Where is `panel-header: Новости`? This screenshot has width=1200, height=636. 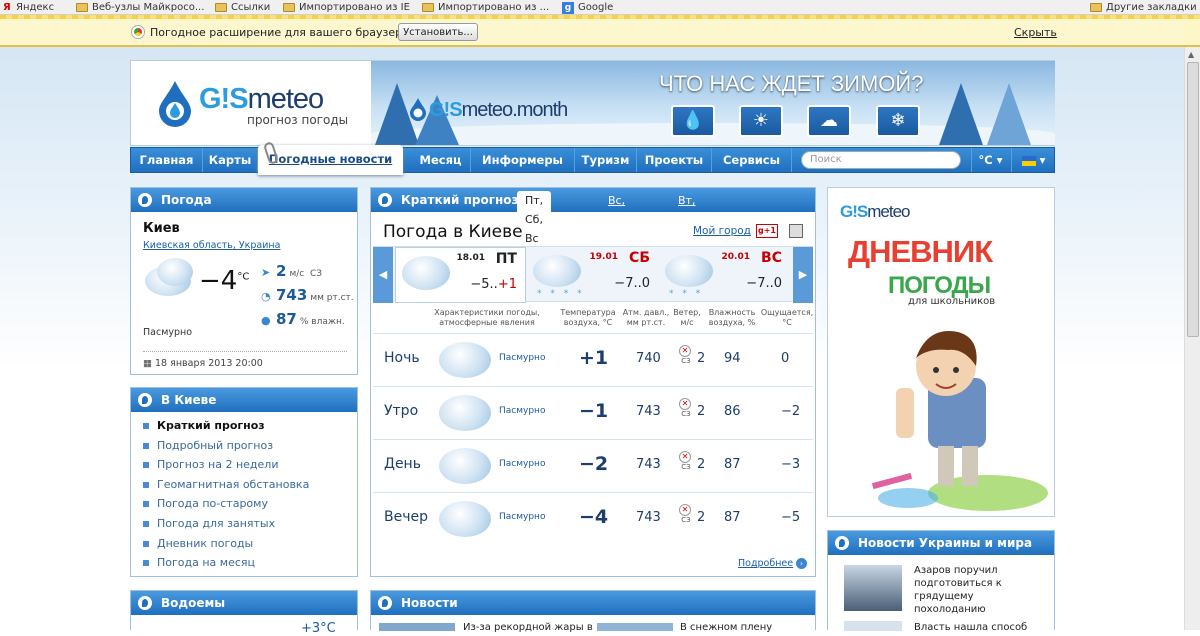 panel-header: Новости is located at coordinates (593, 603).